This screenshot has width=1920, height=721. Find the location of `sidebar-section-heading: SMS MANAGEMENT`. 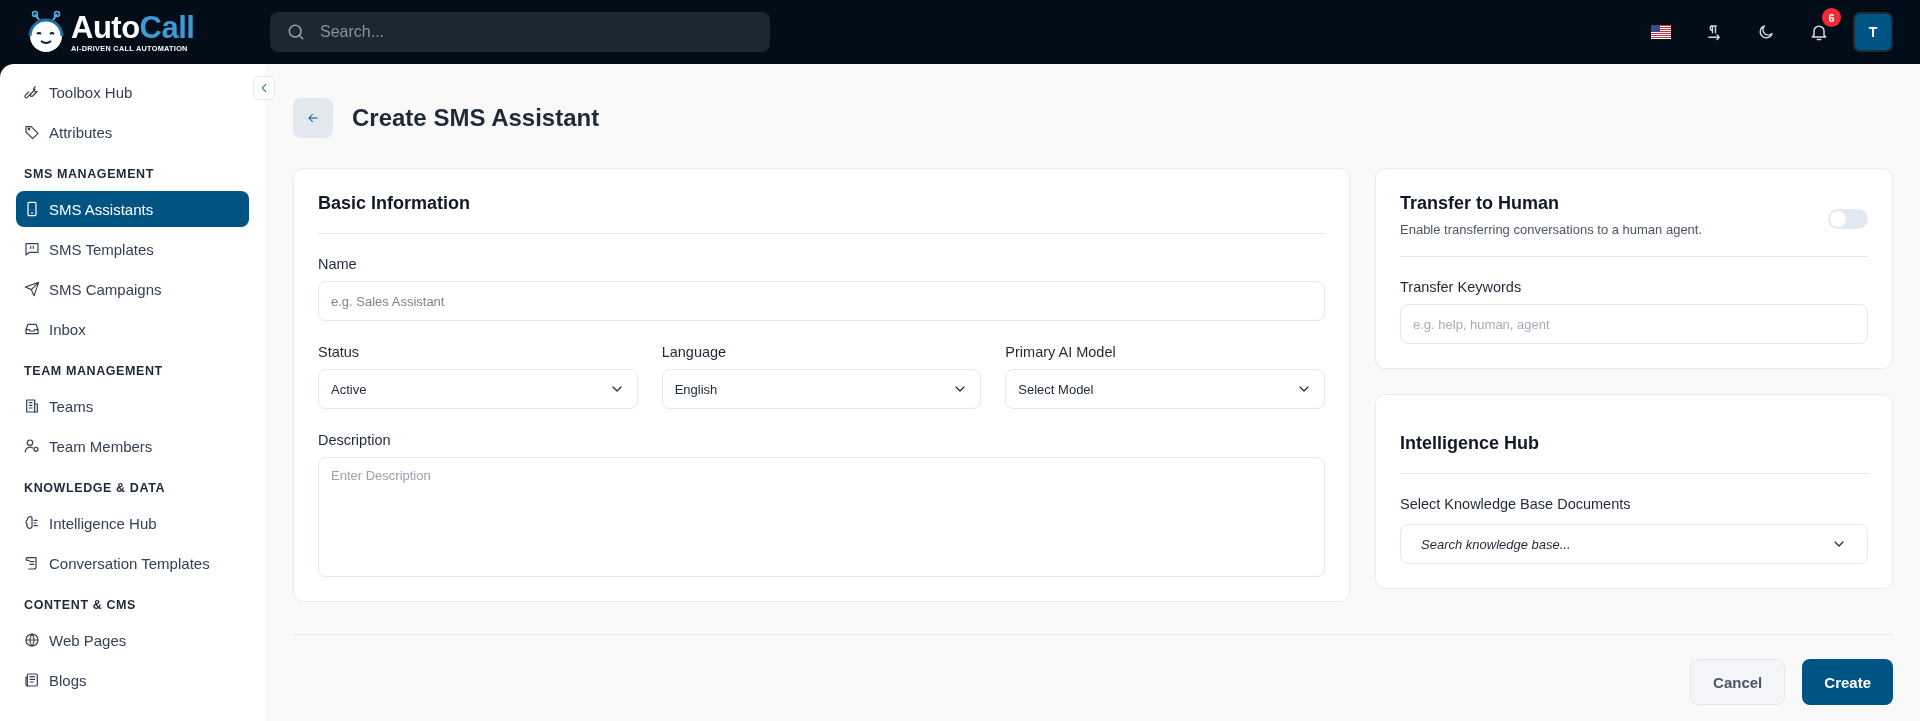

sidebar-section-heading: SMS MANAGEMENT is located at coordinates (89, 174).